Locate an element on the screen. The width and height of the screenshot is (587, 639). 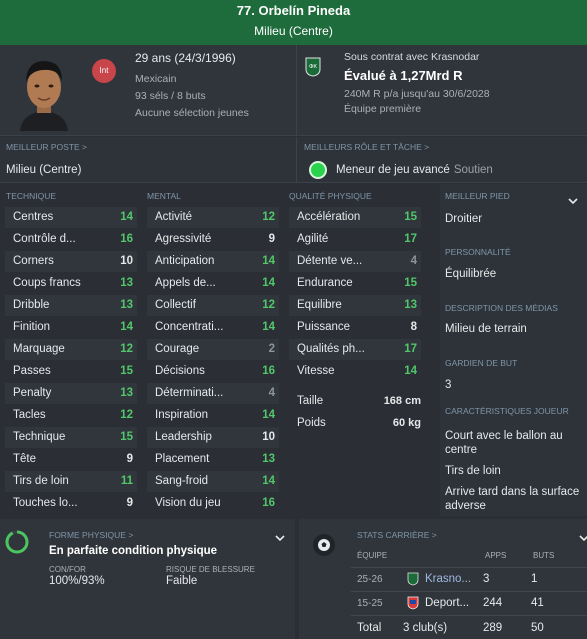
attribute-name: Penalty is located at coordinates (32, 393).